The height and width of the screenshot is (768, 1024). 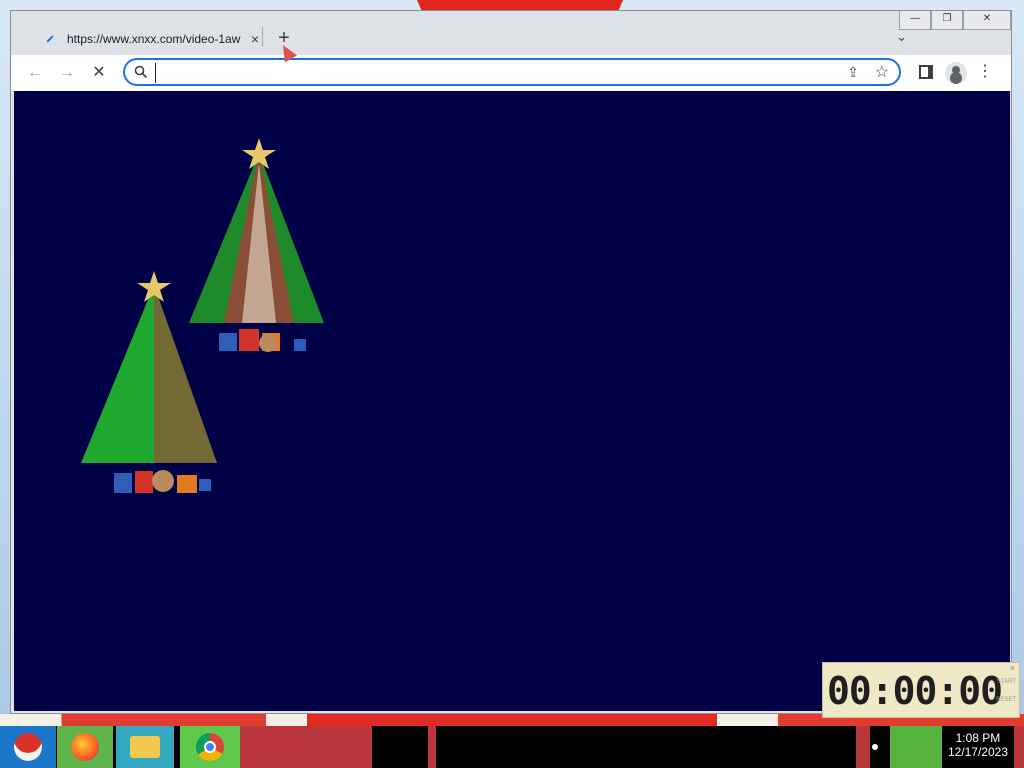 I want to click on tab-title: https://www.xnxx.com/video-1aw, so click(x=154, y=39).